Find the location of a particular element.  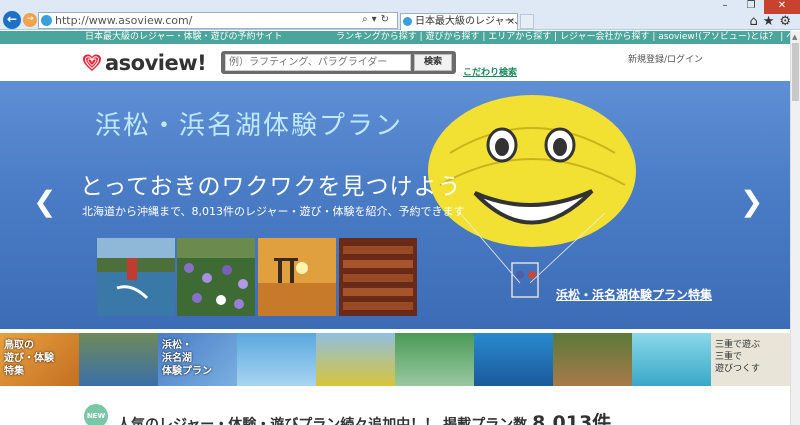

back-arrow-icon: ← is located at coordinates (12, 20).